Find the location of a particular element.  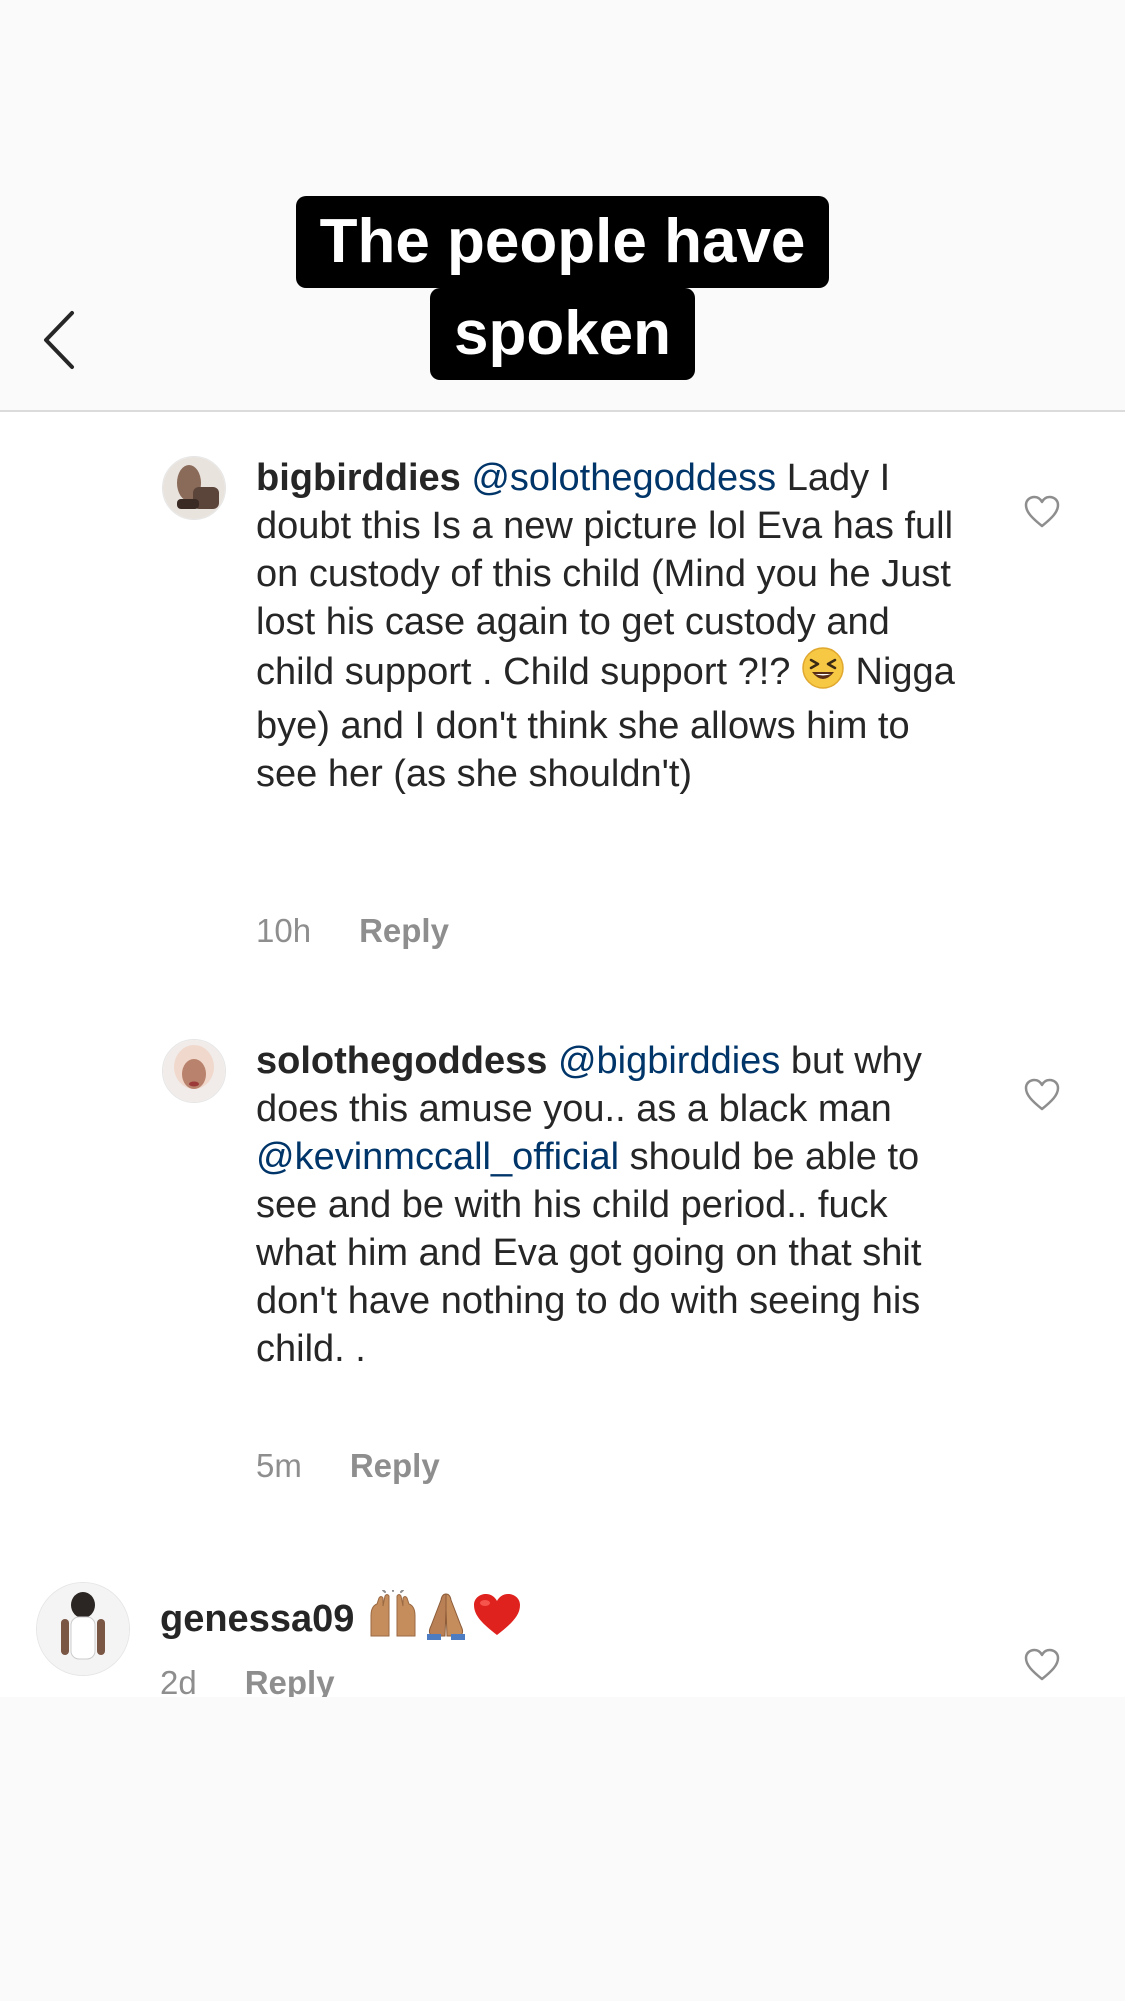

red-heart-emoji is located at coordinates (497, 1621).